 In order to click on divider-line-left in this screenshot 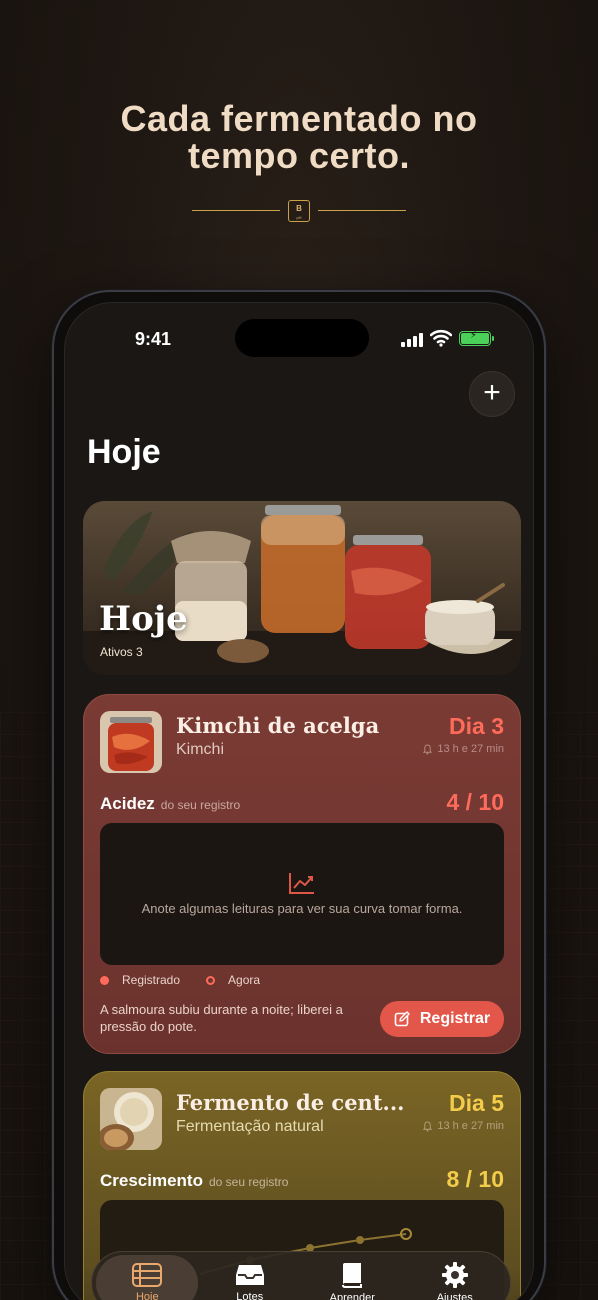, I will do `click(236, 210)`.